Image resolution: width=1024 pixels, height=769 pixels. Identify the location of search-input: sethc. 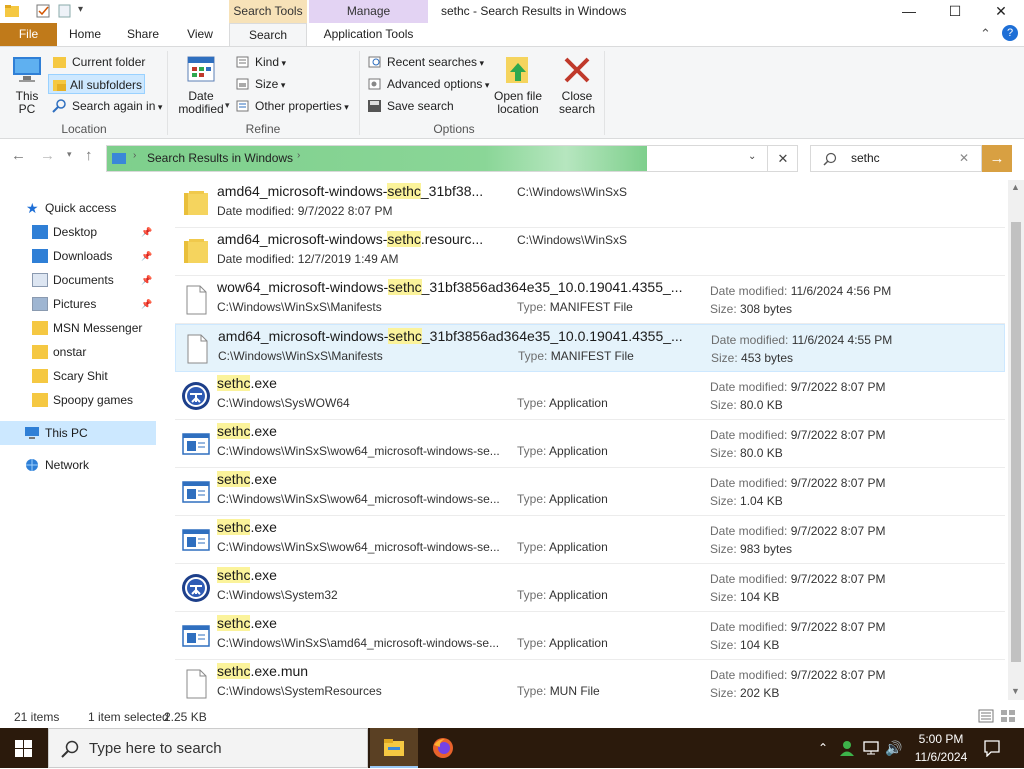
(865, 158).